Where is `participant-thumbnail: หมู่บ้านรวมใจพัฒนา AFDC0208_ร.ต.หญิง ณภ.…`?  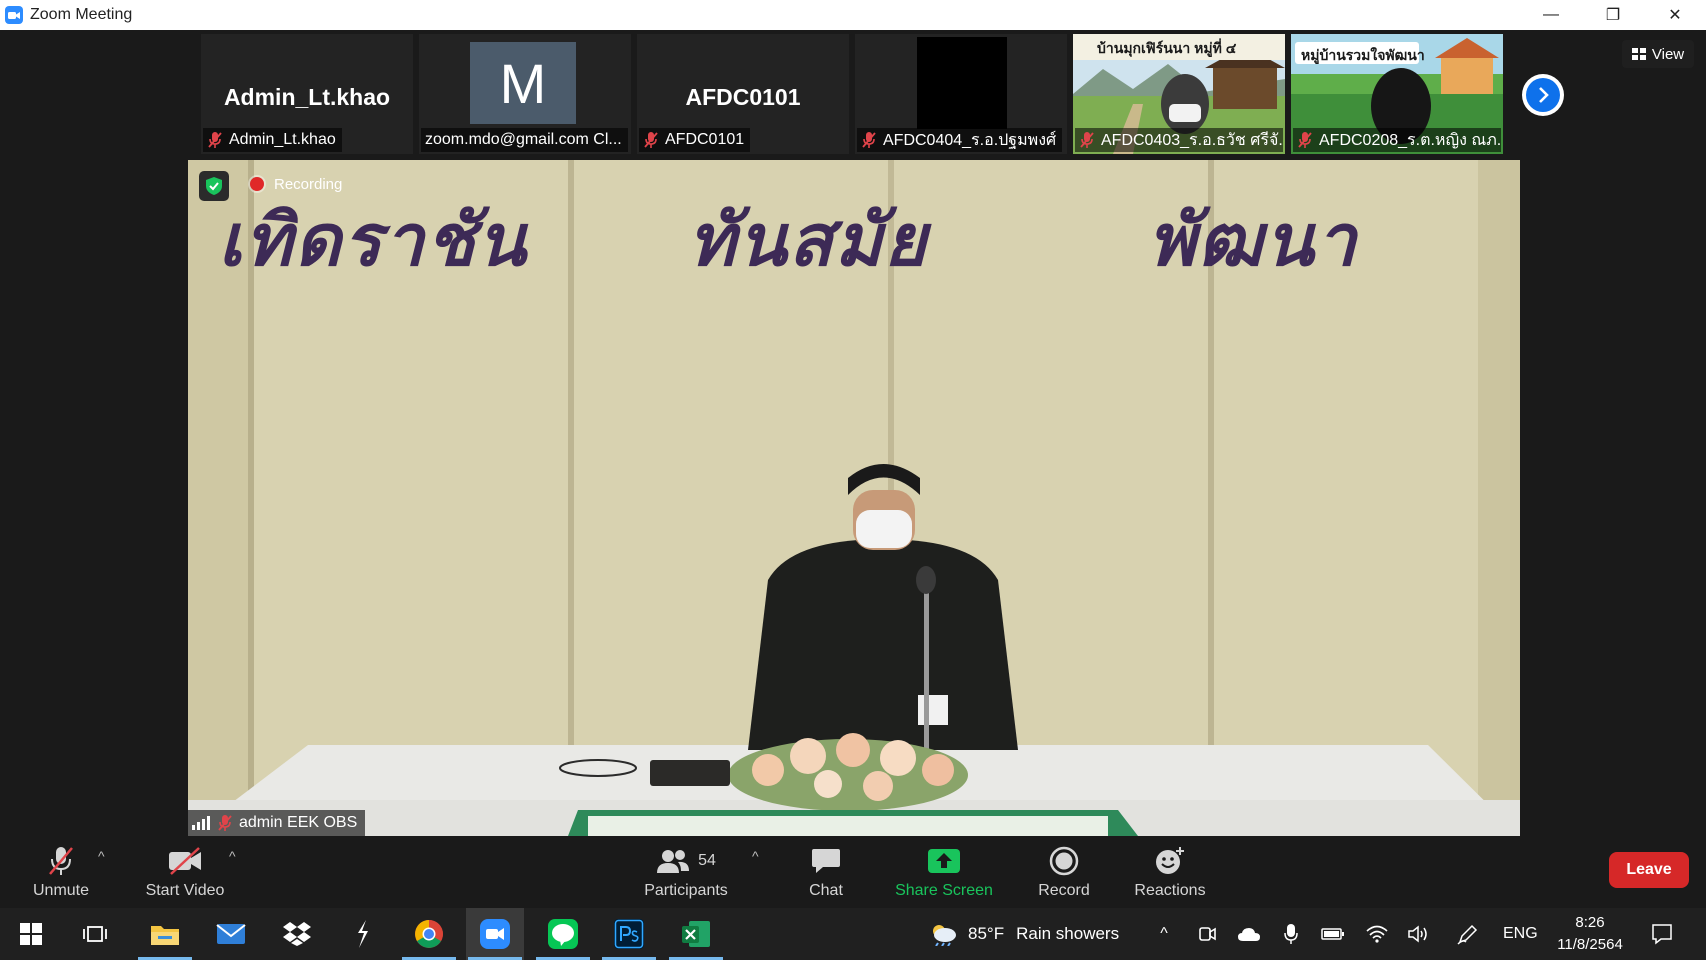
participant-thumbnail: หมู่บ้านรวมใจพัฒนา AFDC0208_ร.ต.หญิง ณภ.… is located at coordinates (1397, 94).